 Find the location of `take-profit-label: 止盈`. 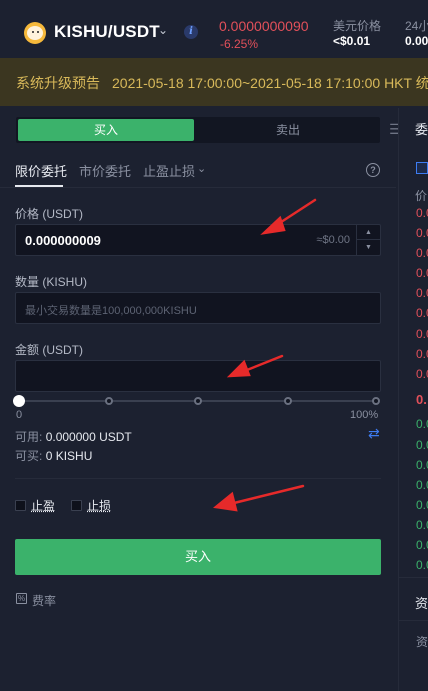

take-profit-label: 止盈 is located at coordinates (43, 505).